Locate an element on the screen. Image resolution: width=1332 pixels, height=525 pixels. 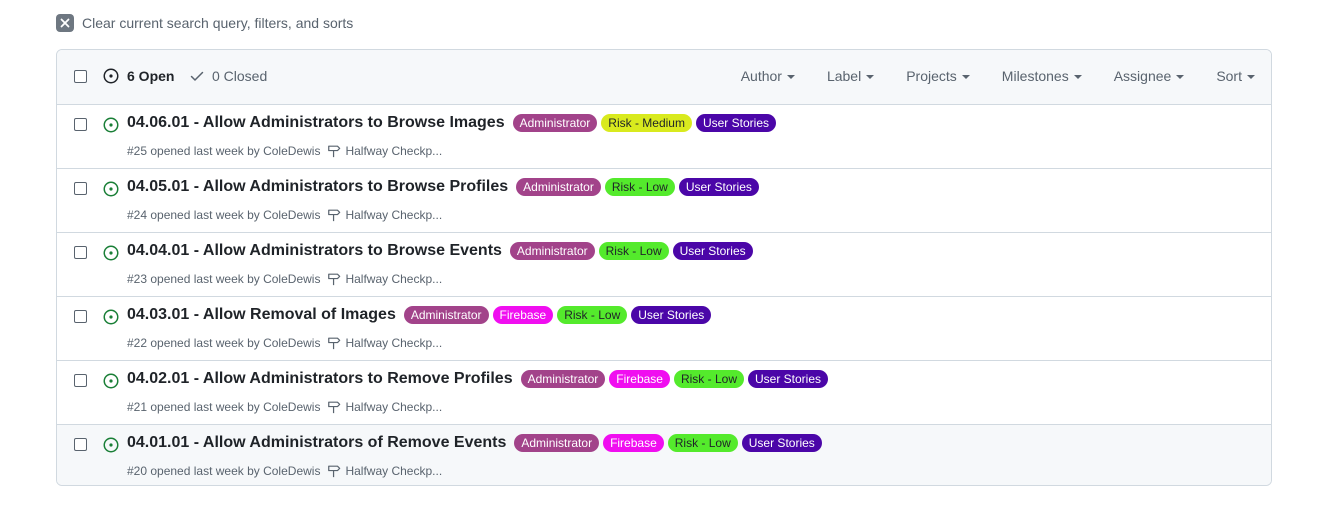
projects-filter-dropdown: Projects is located at coordinates (938, 76).